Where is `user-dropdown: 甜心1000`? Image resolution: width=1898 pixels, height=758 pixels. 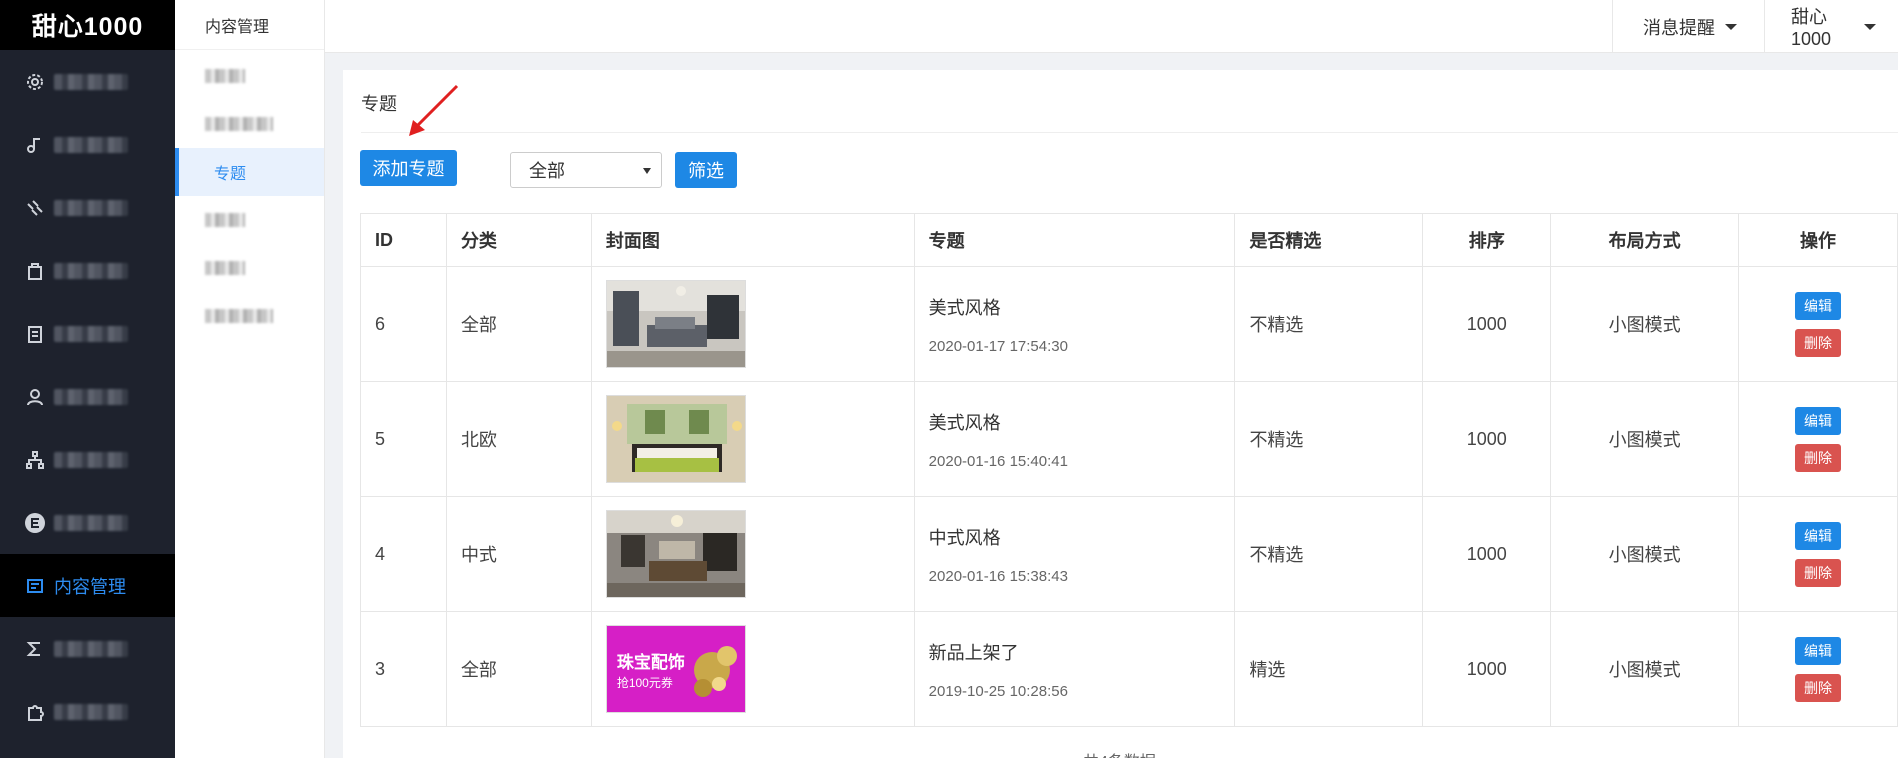
user-dropdown: 甜心1000 is located at coordinates (1831, 26).